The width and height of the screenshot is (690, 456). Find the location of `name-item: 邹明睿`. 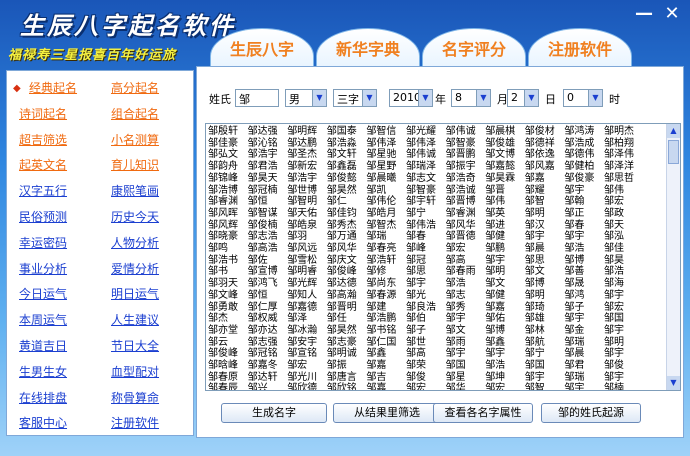

name-item: 邹明睿 is located at coordinates (307, 272).